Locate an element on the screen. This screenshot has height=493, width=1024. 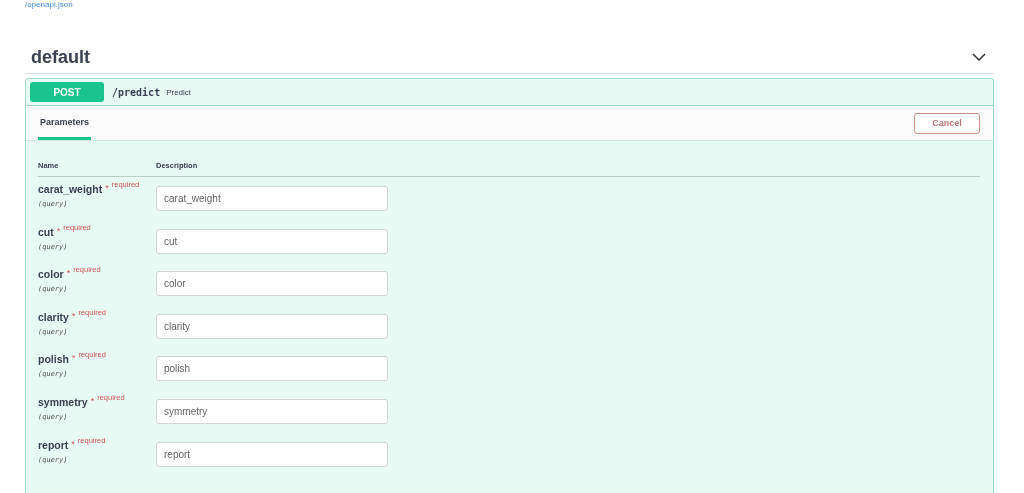
input-field: color is located at coordinates (272, 284).